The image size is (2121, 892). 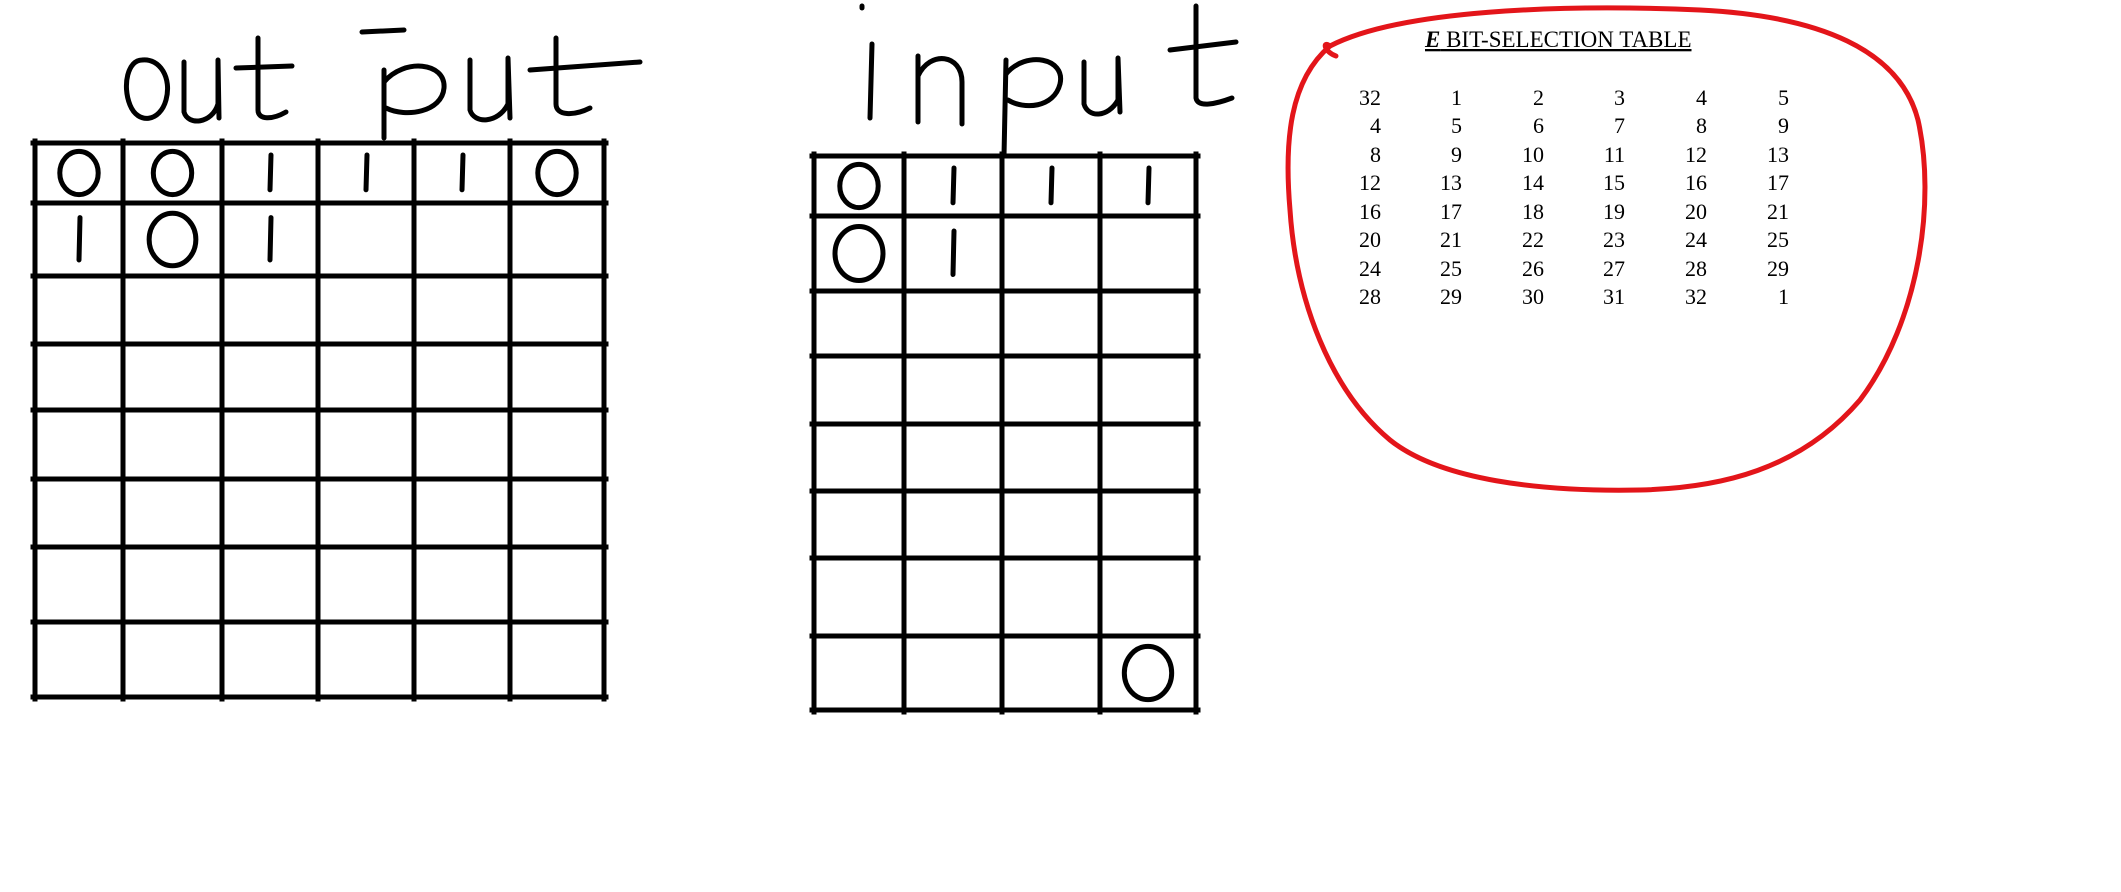 I want to click on table-title: E BIT-SELECTION TABLE, so click(x=1558, y=39).